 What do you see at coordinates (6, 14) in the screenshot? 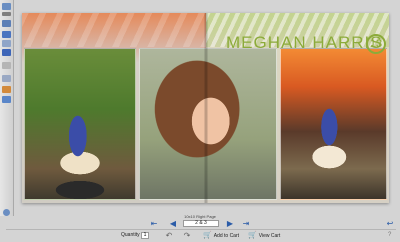
I see `hand-icon` at bounding box center [6, 14].